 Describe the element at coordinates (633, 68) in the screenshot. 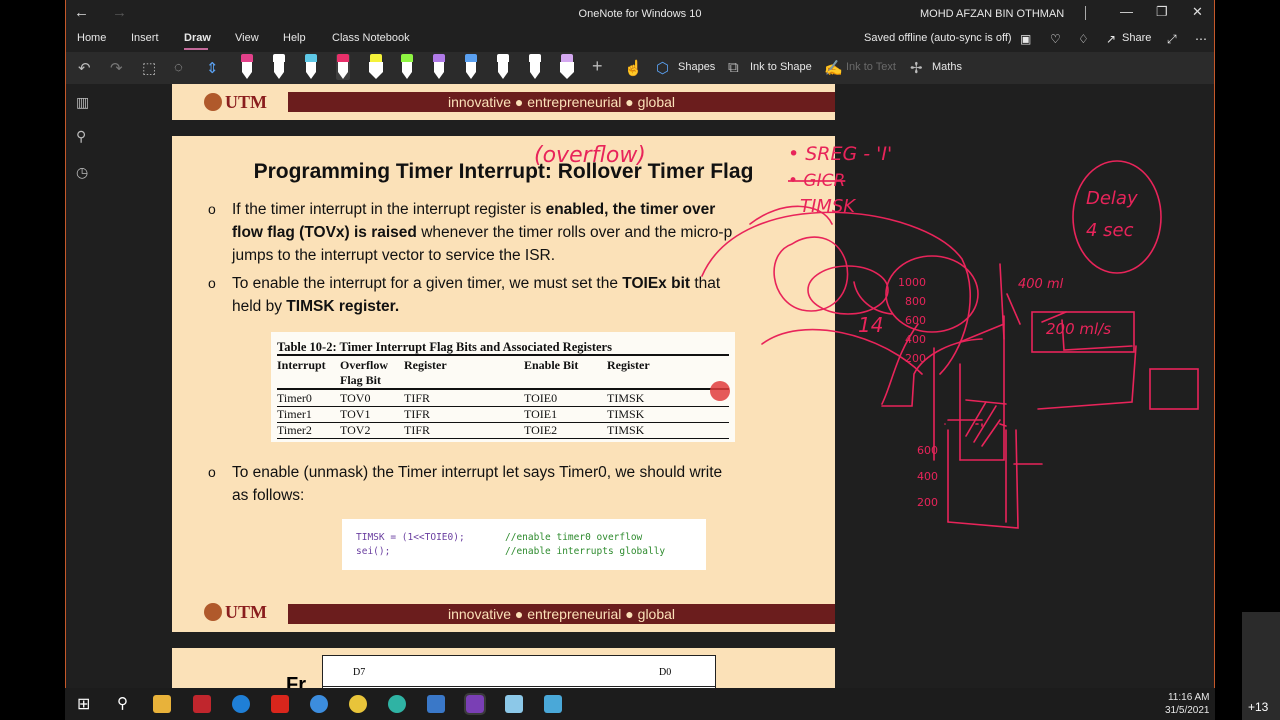

I see `ink-replay-icon: ☝` at that location.